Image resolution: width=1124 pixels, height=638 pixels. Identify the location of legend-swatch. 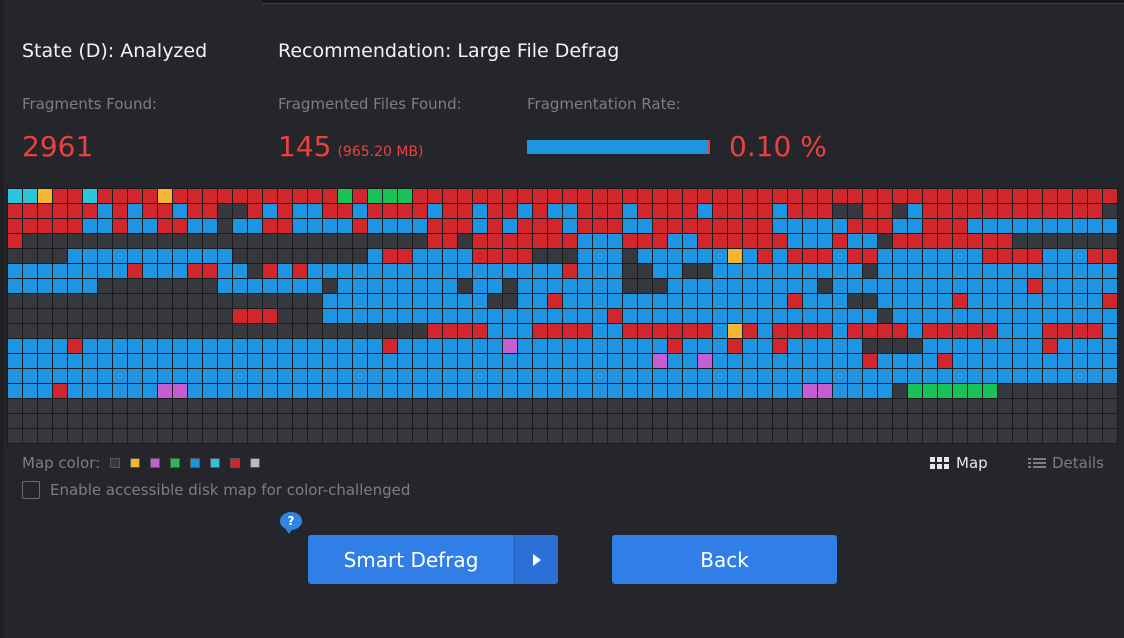
(255, 463).